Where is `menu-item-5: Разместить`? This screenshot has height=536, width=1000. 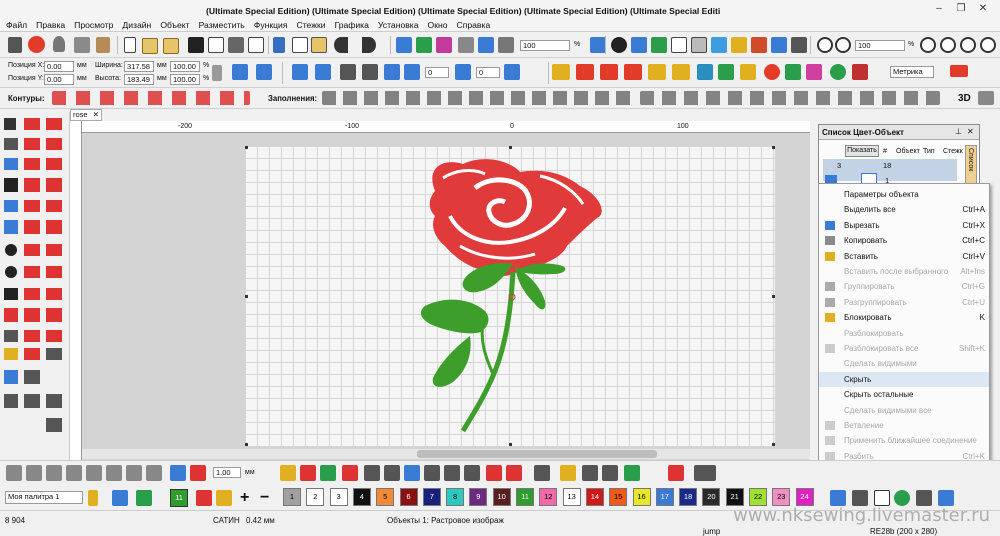 menu-item-5: Разместить is located at coordinates (222, 25).